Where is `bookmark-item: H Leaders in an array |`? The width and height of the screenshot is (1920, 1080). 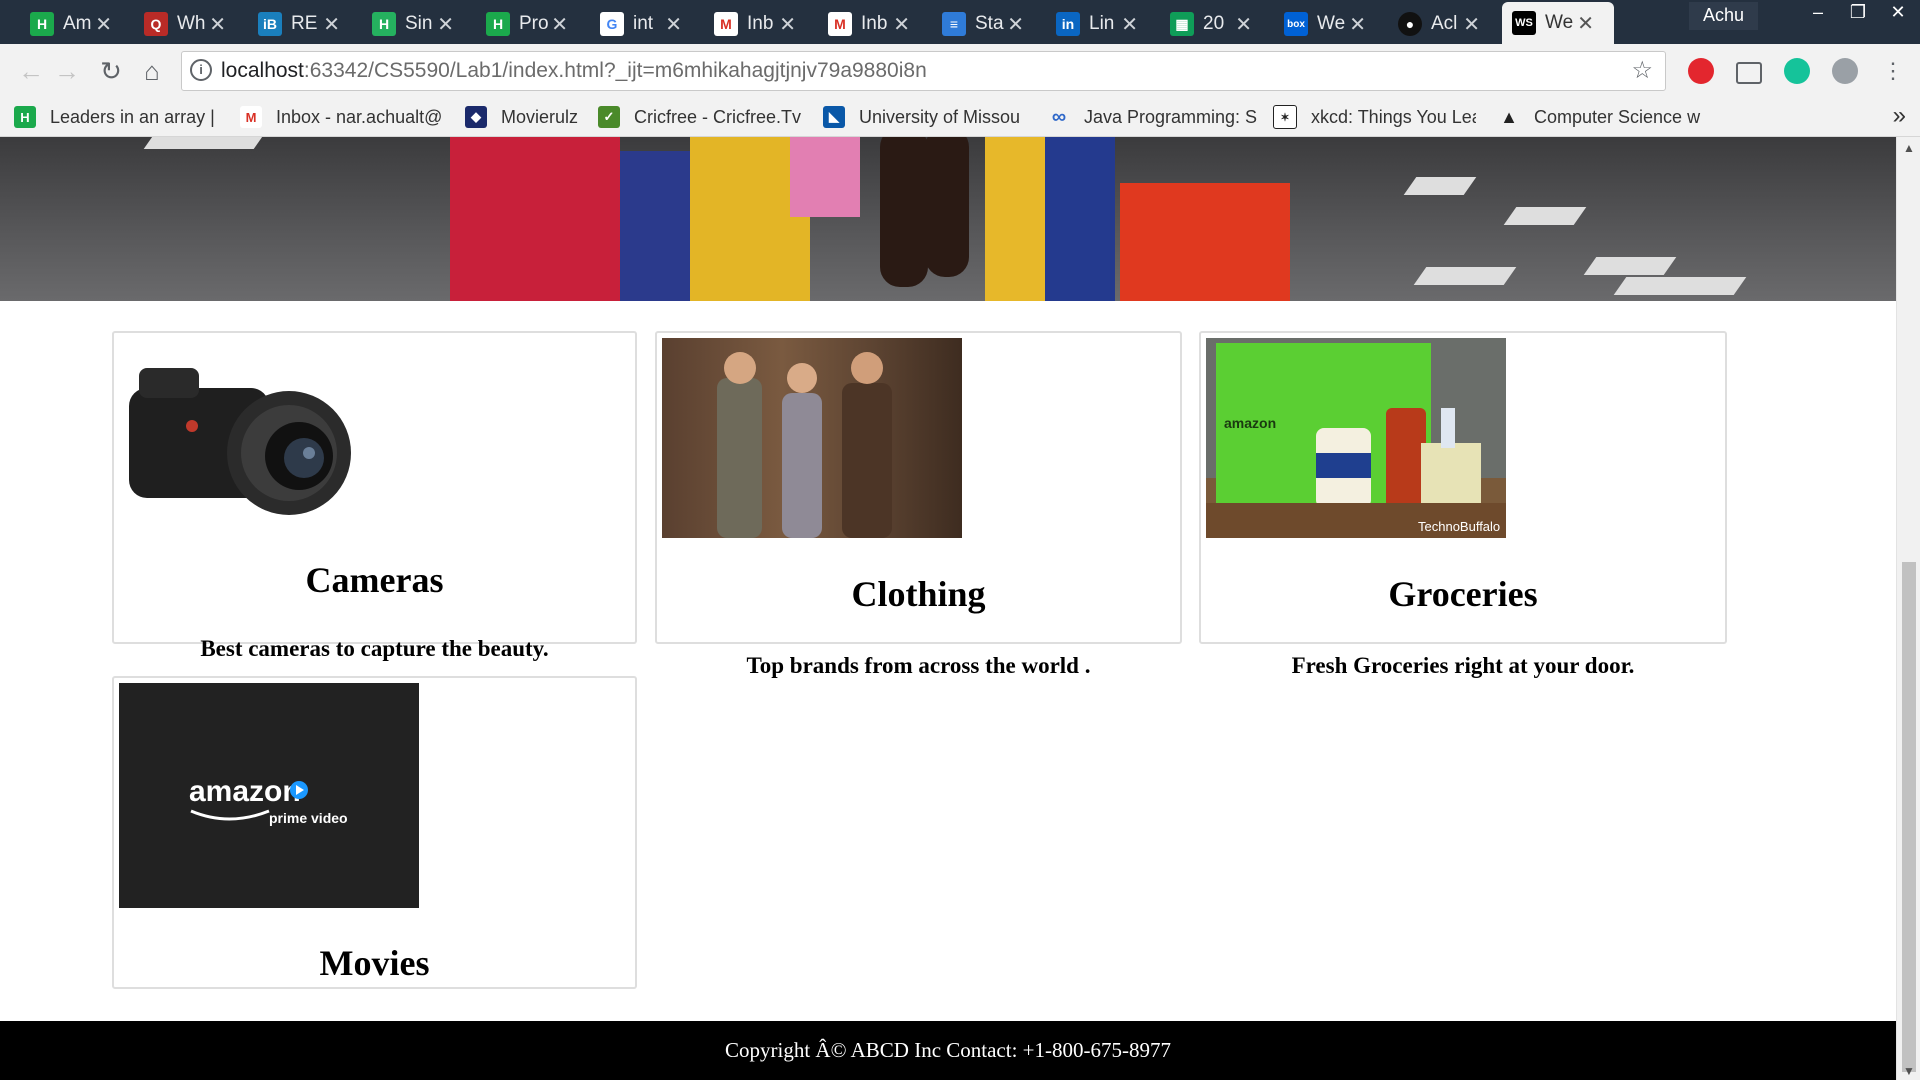 bookmark-item: H Leaders in an array | is located at coordinates (129, 117).